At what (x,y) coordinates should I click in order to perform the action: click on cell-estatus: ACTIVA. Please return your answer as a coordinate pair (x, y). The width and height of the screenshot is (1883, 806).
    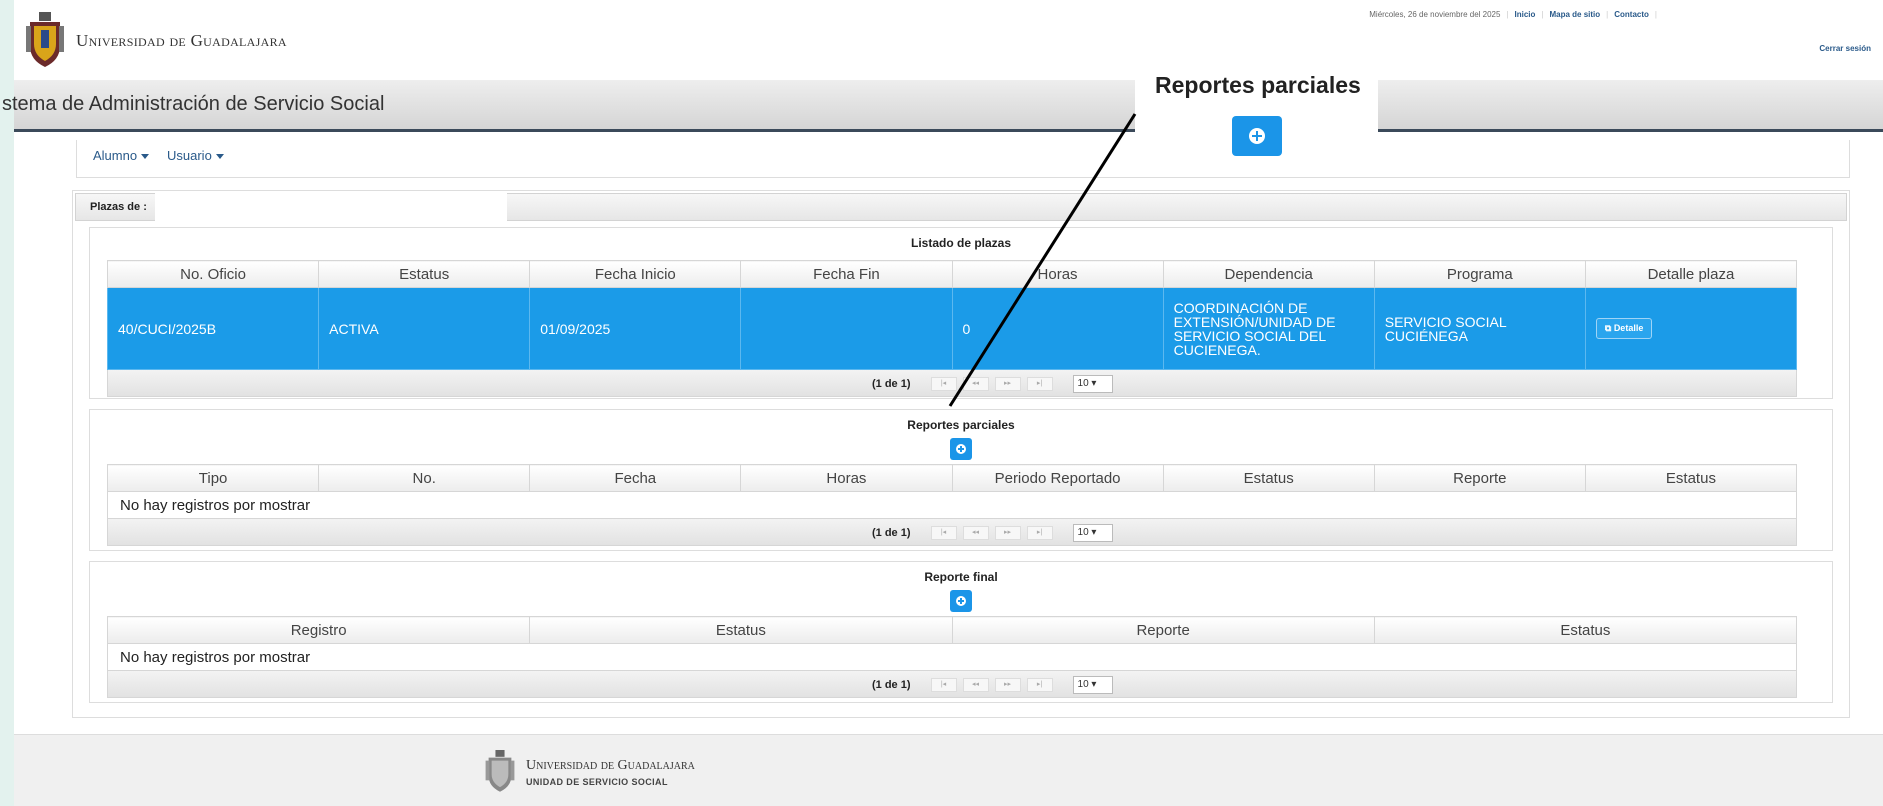
    Looking at the image, I should click on (424, 328).